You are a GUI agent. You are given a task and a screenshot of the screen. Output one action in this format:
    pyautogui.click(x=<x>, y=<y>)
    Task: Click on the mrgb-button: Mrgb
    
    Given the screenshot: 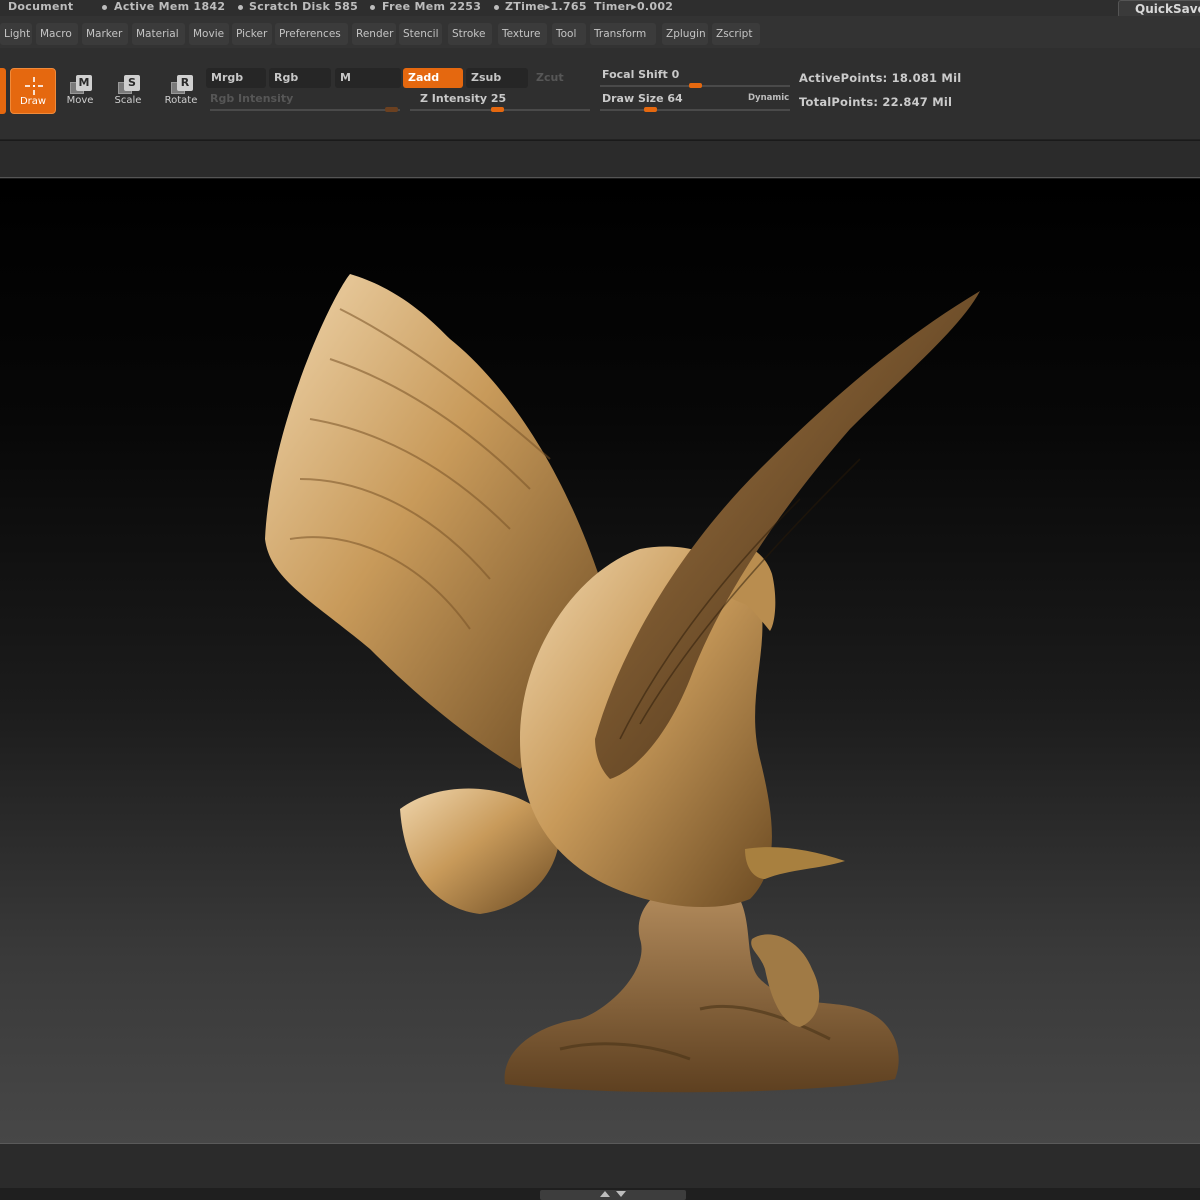 What is the action you would take?
    pyautogui.click(x=236, y=78)
    